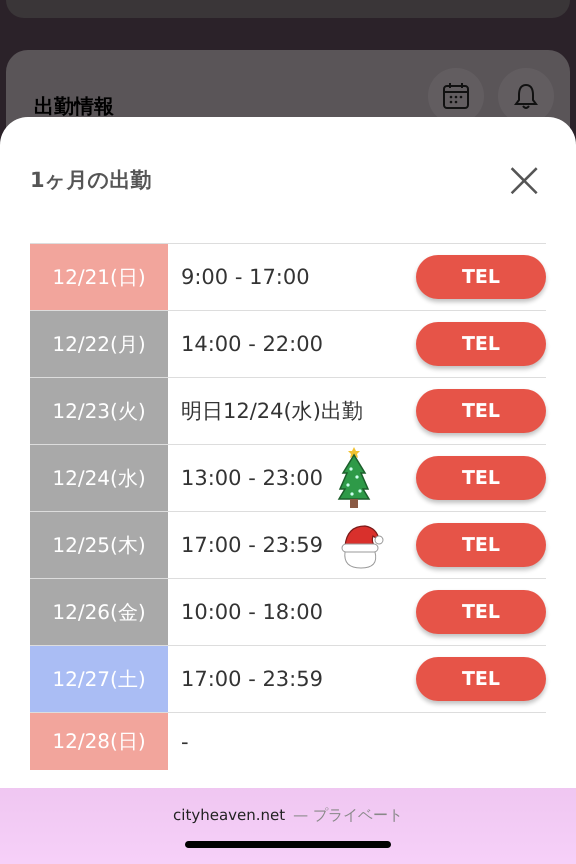 This screenshot has height=864, width=576. I want to click on hours-text: 14:00 - 22:00, so click(252, 344).